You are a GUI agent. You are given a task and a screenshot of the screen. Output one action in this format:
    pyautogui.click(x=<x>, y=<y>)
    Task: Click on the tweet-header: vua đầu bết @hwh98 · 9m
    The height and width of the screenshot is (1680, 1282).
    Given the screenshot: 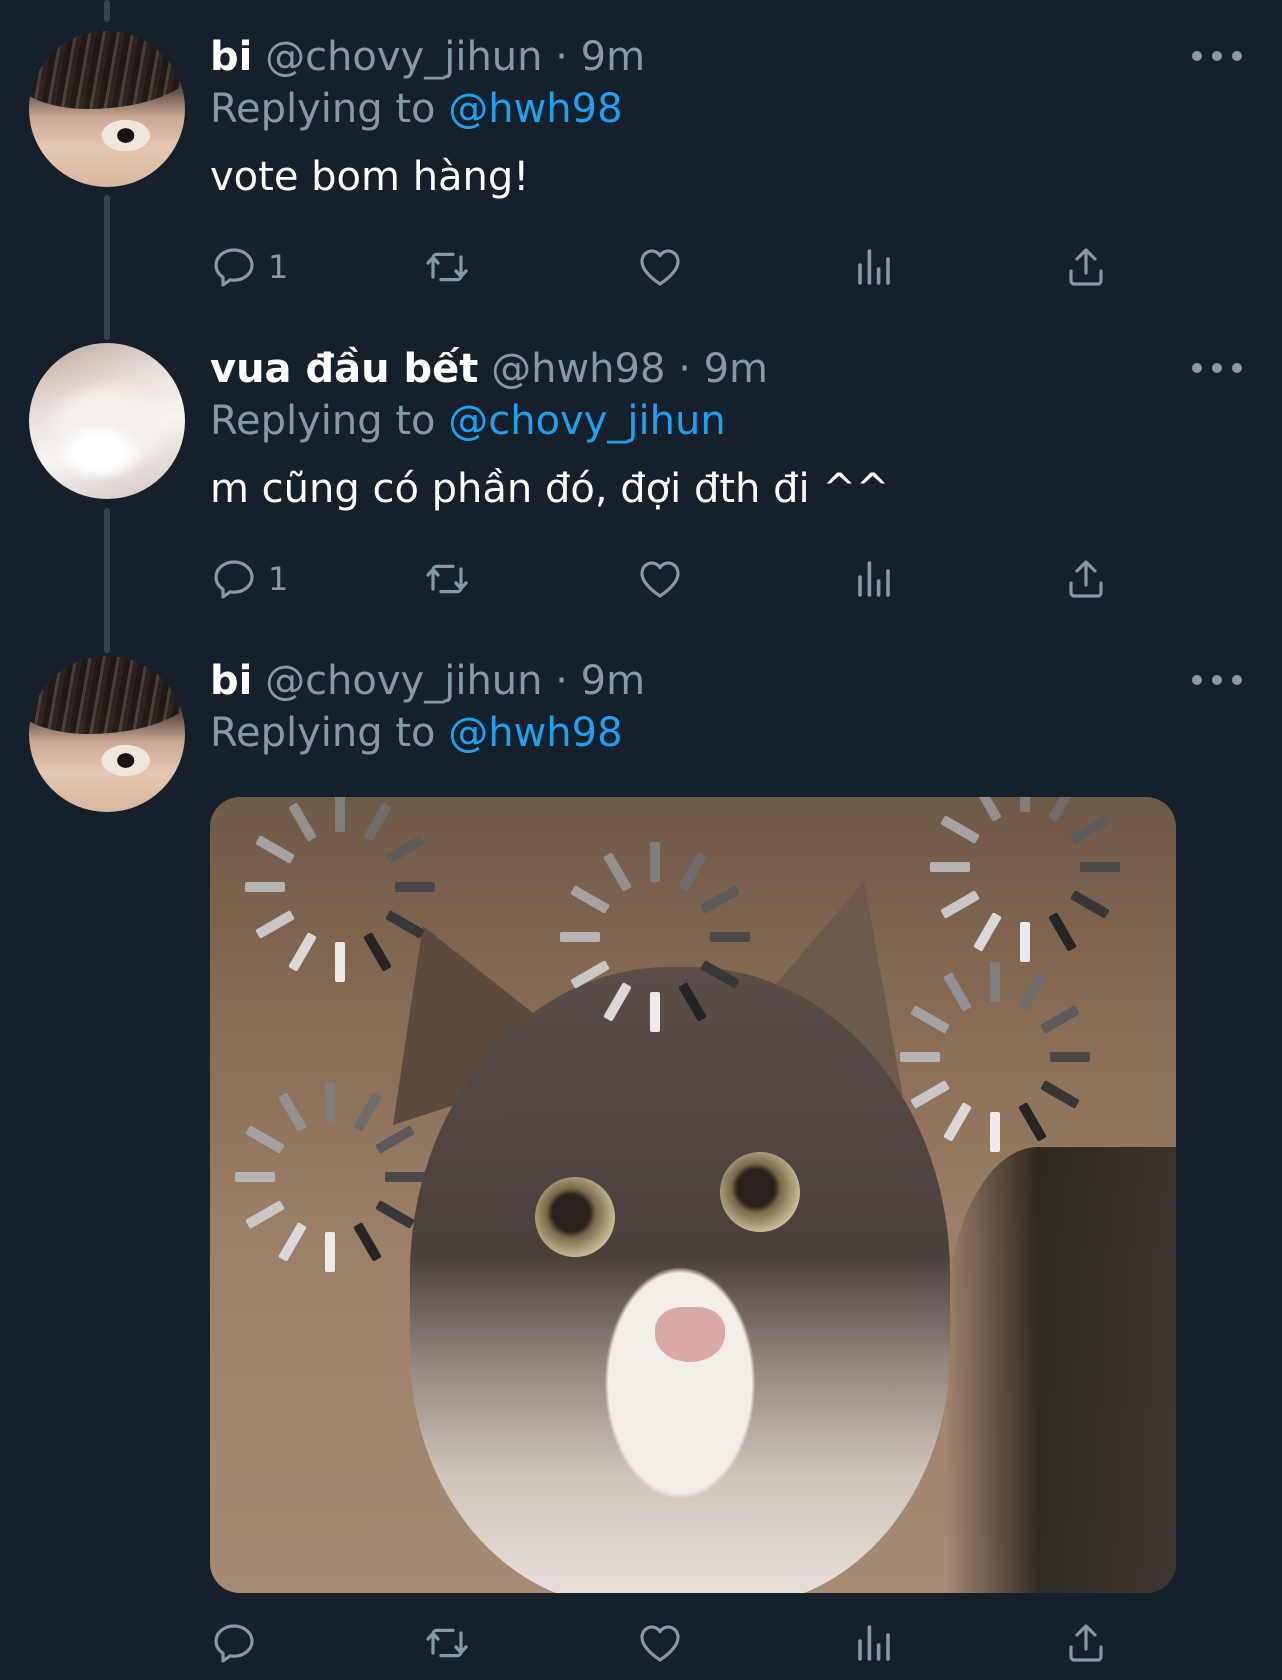 What is the action you would take?
    pyautogui.click(x=489, y=369)
    